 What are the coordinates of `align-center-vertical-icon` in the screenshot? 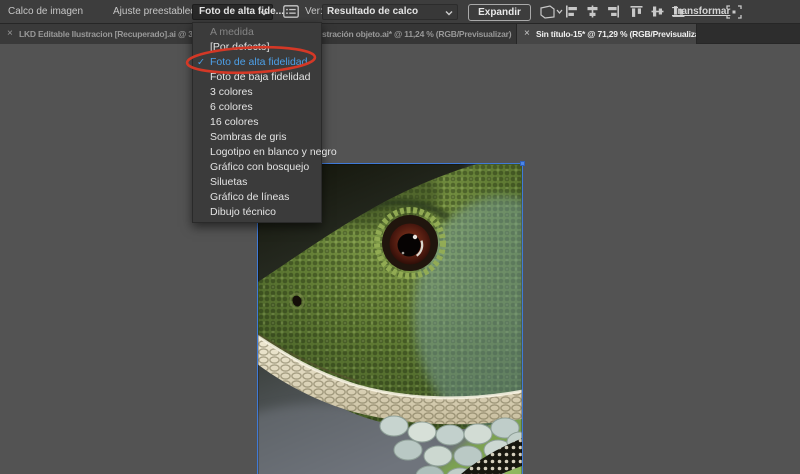 It's located at (657, 11).